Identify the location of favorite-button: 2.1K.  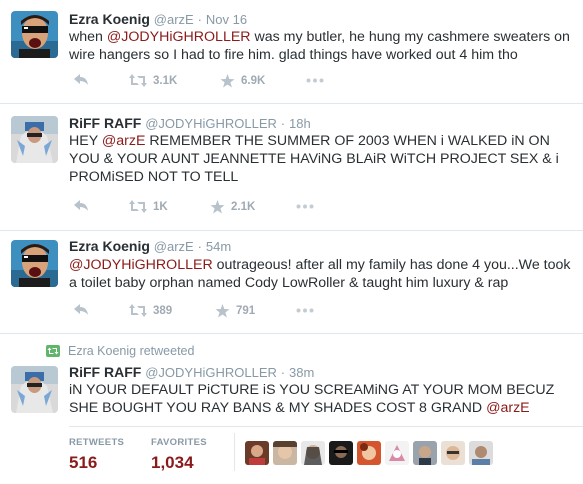
(232, 207).